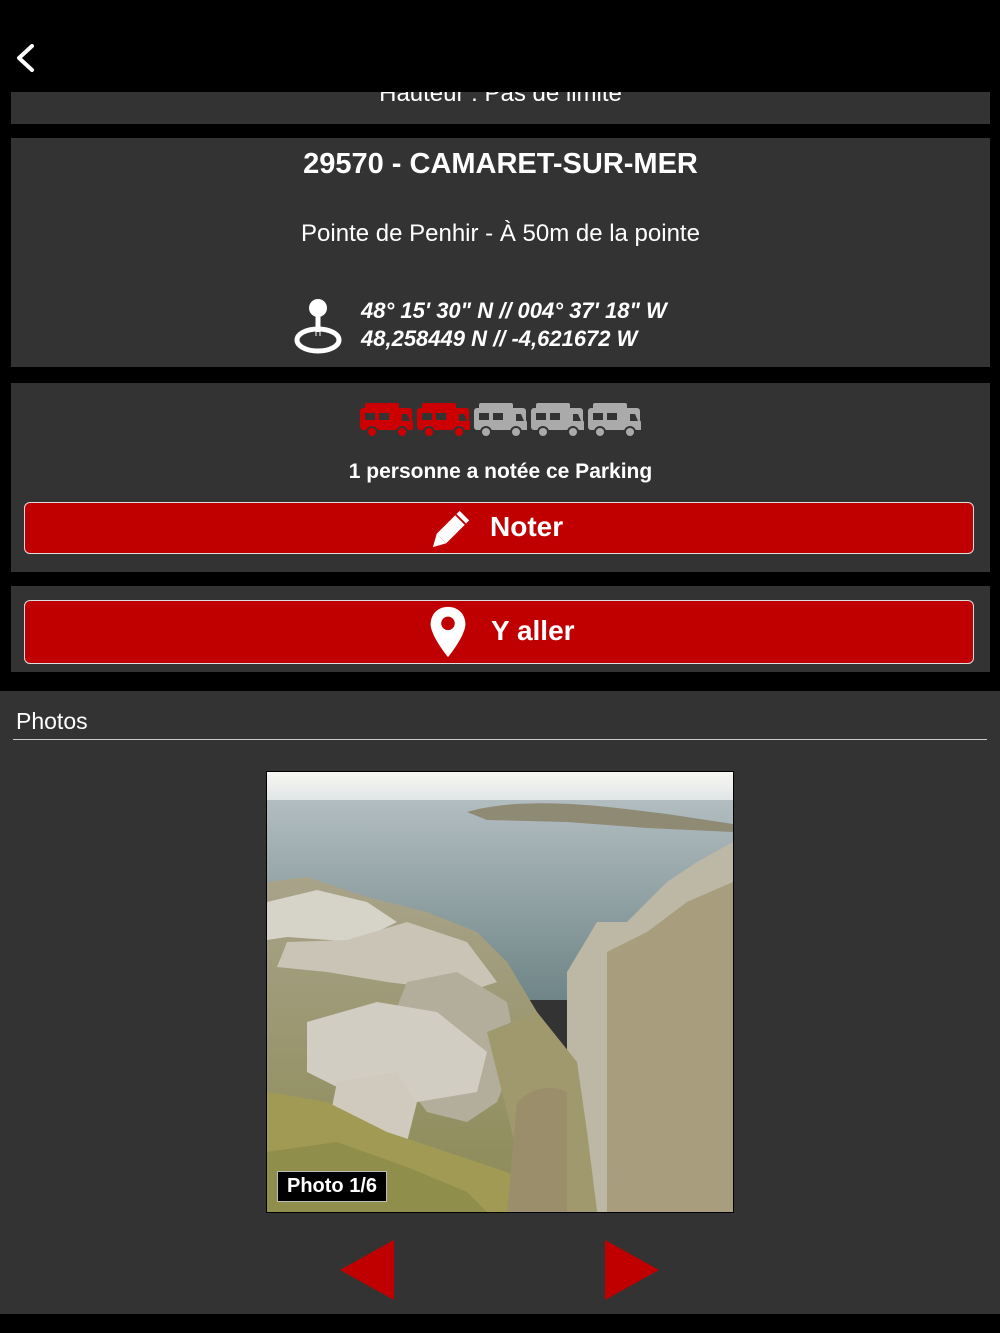 This screenshot has width=1000, height=1333. Describe the element at coordinates (499, 338) in the screenshot. I see `coordinates-decimal: 48,258449 N // -4,621672 W` at that location.